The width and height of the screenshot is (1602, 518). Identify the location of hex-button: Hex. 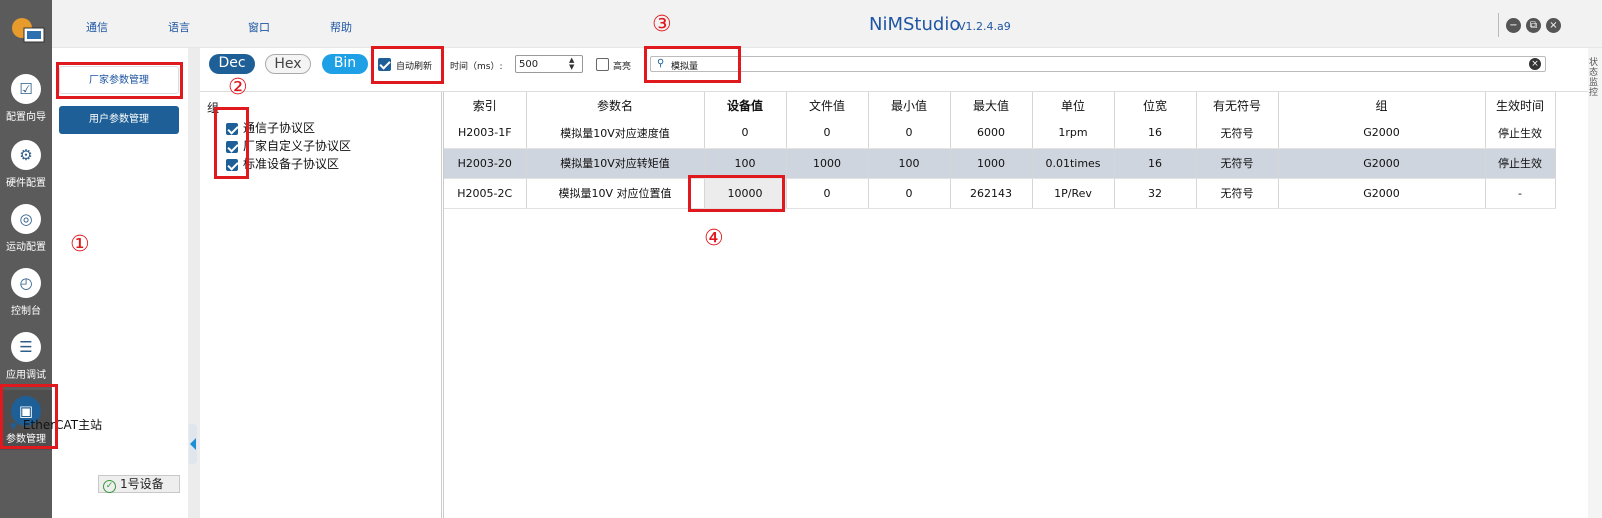
(288, 64).